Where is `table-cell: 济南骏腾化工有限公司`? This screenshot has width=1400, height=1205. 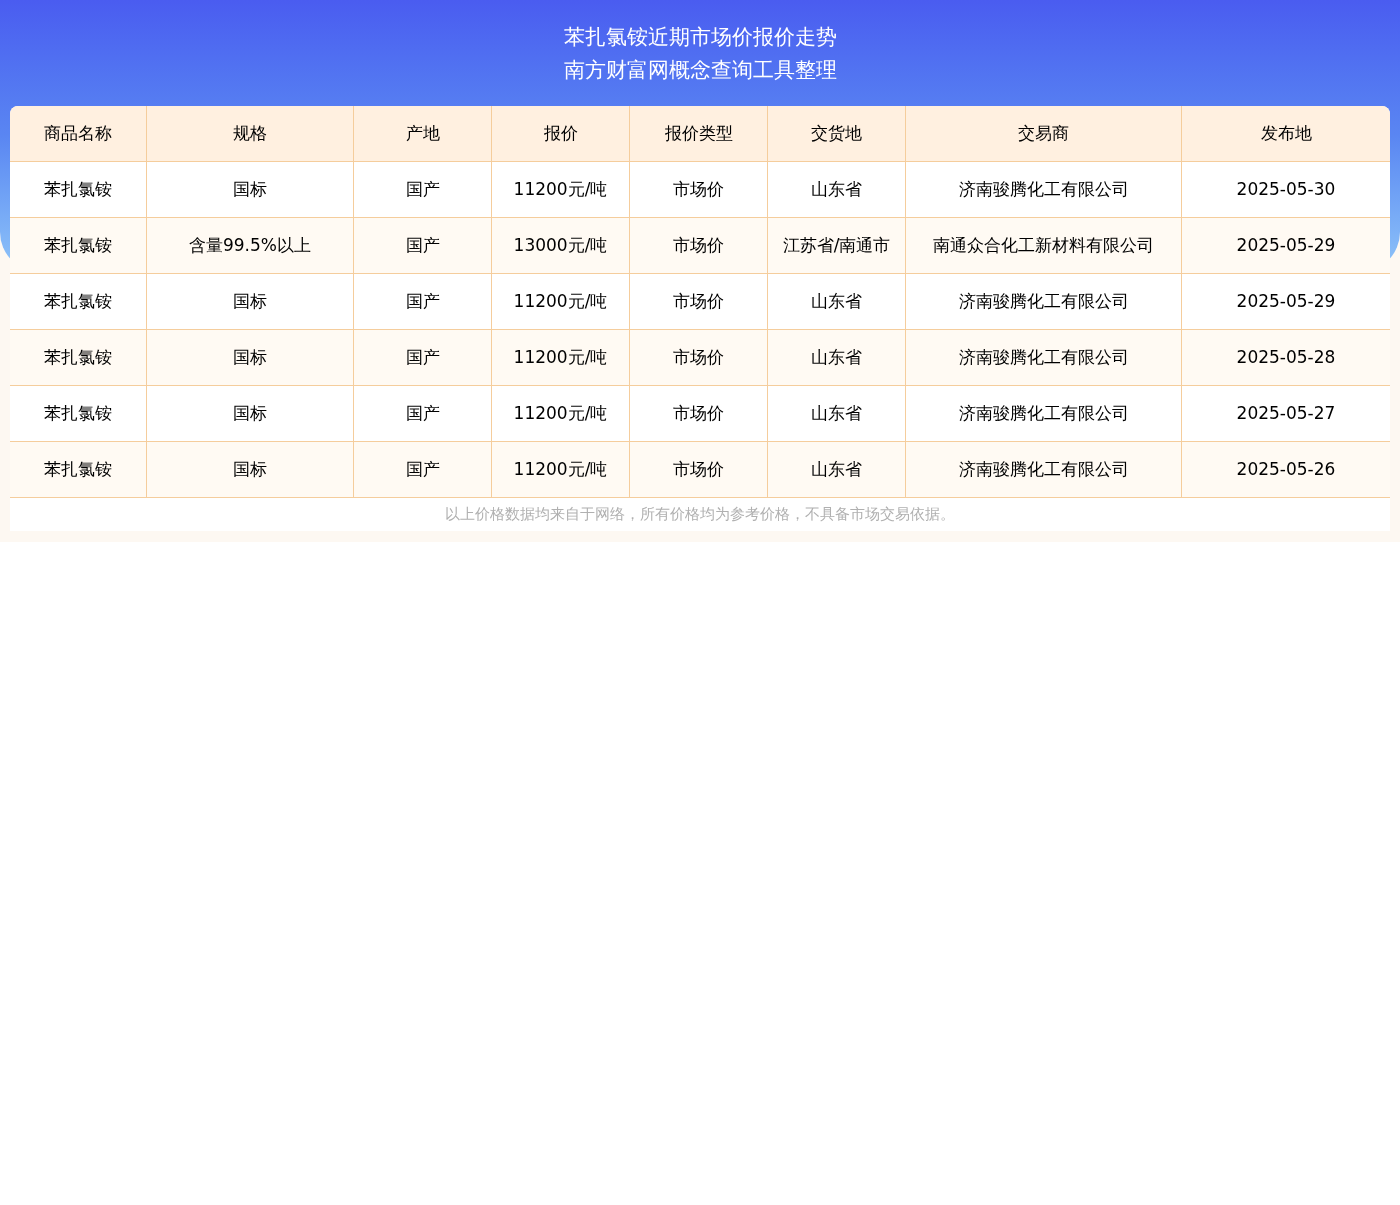 table-cell: 济南骏腾化工有限公司 is located at coordinates (1044, 470).